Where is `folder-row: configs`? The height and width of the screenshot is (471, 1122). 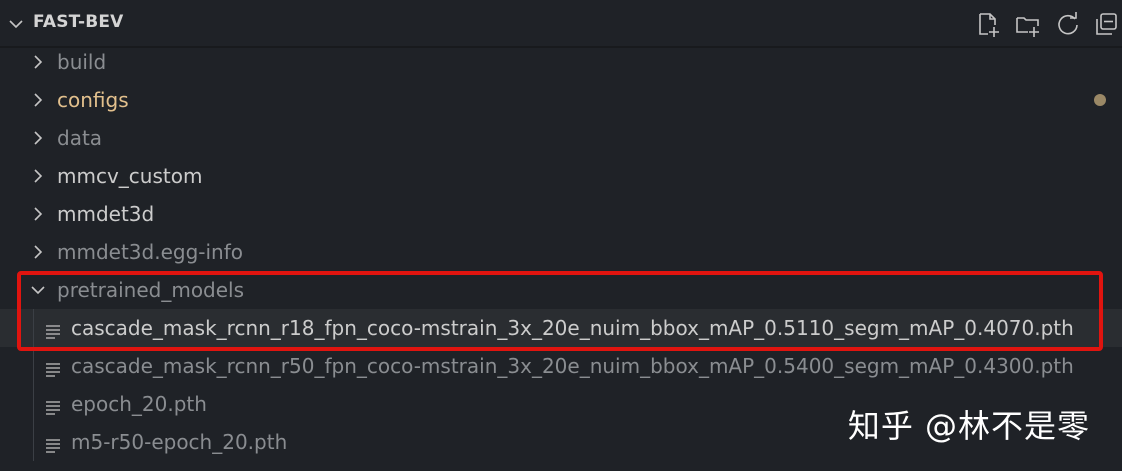 folder-row: configs is located at coordinates (561, 100).